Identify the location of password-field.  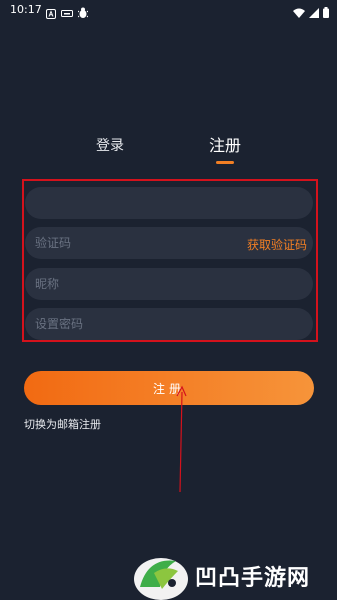
(169, 324).